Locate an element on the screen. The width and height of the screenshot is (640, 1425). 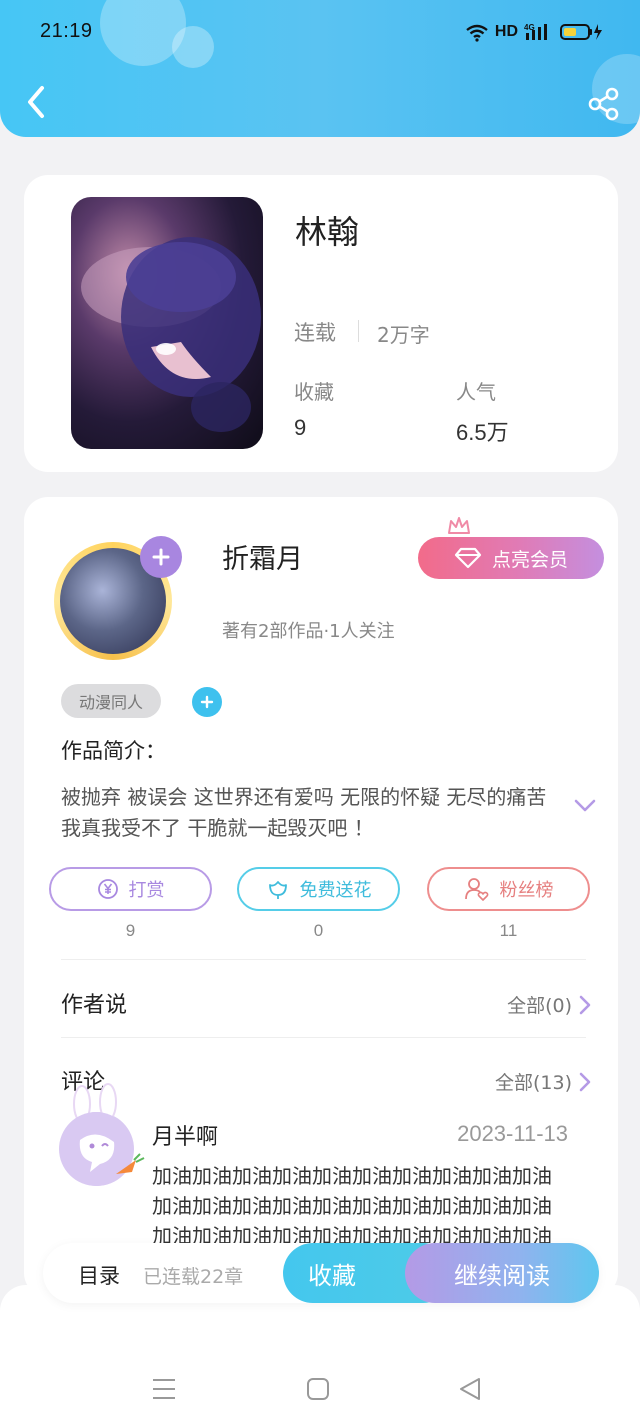
flower-count: 0 is located at coordinates (318, 930).